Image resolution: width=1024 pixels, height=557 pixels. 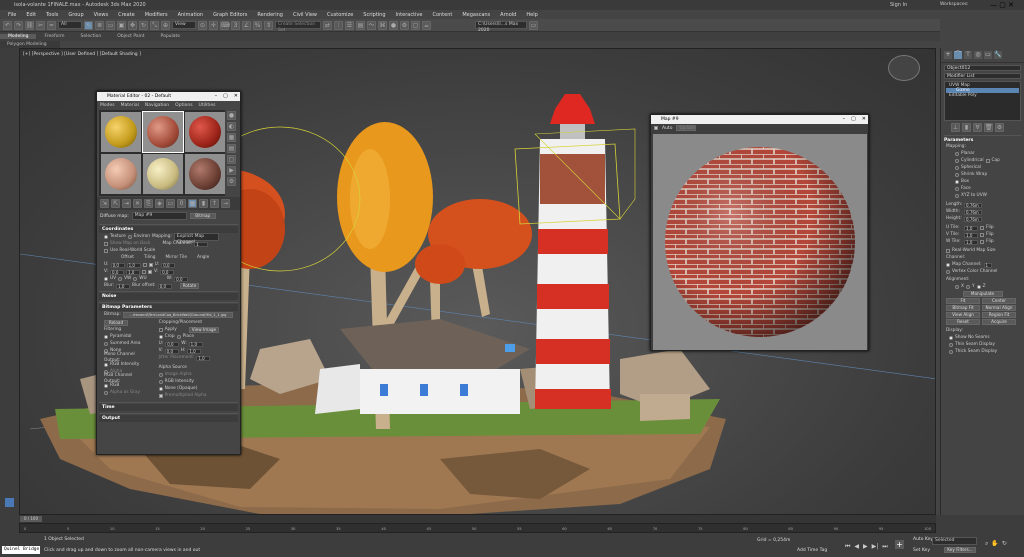 What do you see at coordinates (110, 25) in the screenshot?
I see `region-select-icon: ▭` at bounding box center [110, 25].